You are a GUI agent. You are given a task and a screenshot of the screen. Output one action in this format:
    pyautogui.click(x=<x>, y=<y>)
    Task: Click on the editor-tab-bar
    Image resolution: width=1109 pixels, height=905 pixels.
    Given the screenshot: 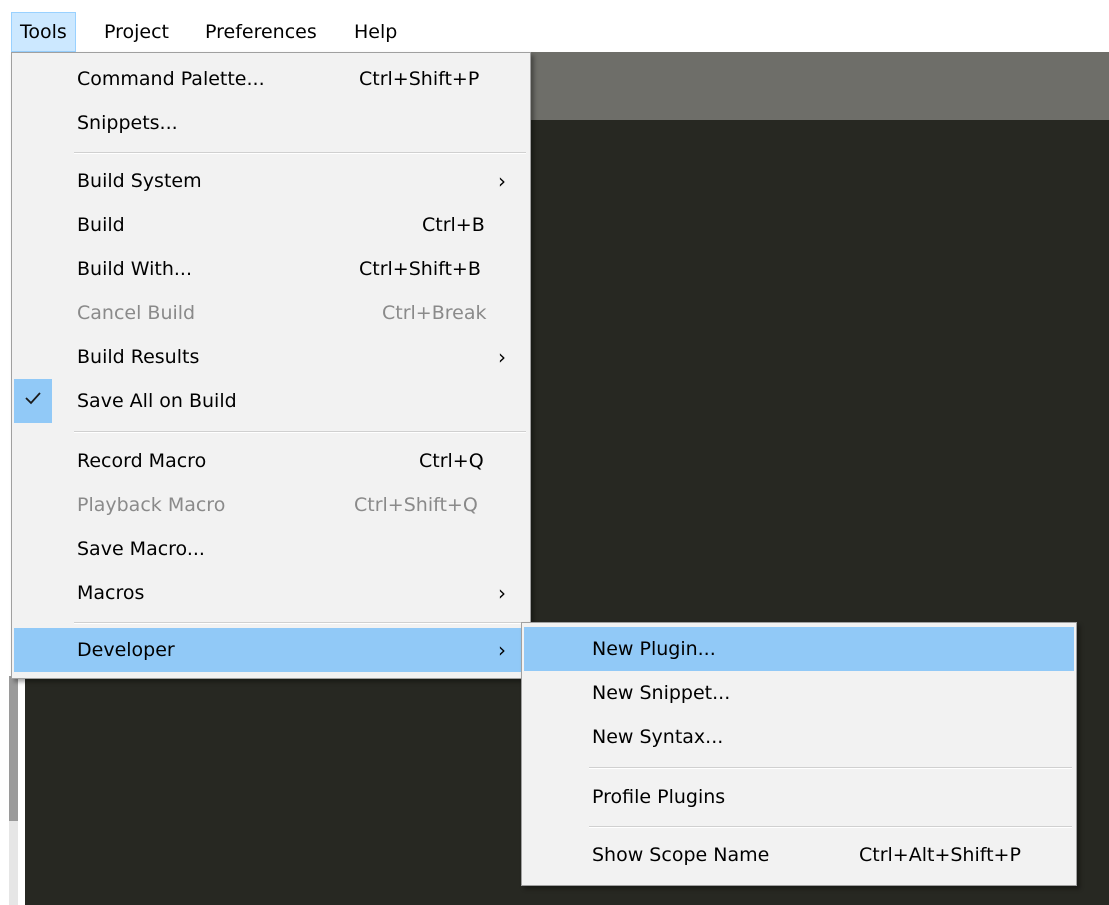 What is the action you would take?
    pyautogui.click(x=819, y=86)
    